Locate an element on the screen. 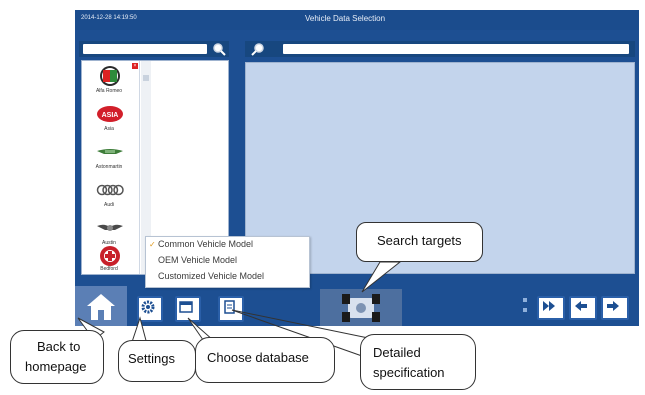 Image resolution: width=645 pixels, height=395 pixels. model-search-bar is located at coordinates (440, 49).